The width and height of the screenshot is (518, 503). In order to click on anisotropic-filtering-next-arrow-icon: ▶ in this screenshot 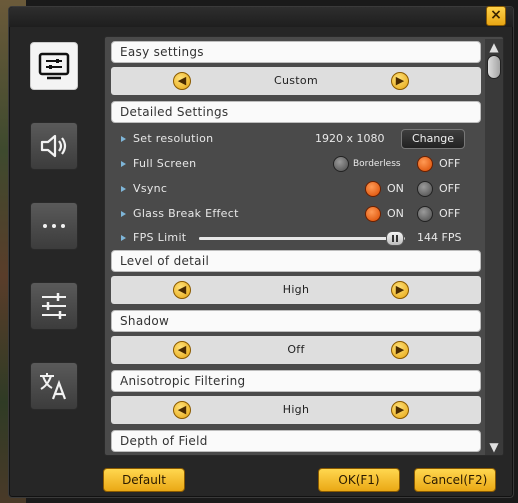, I will do `click(400, 410)`.